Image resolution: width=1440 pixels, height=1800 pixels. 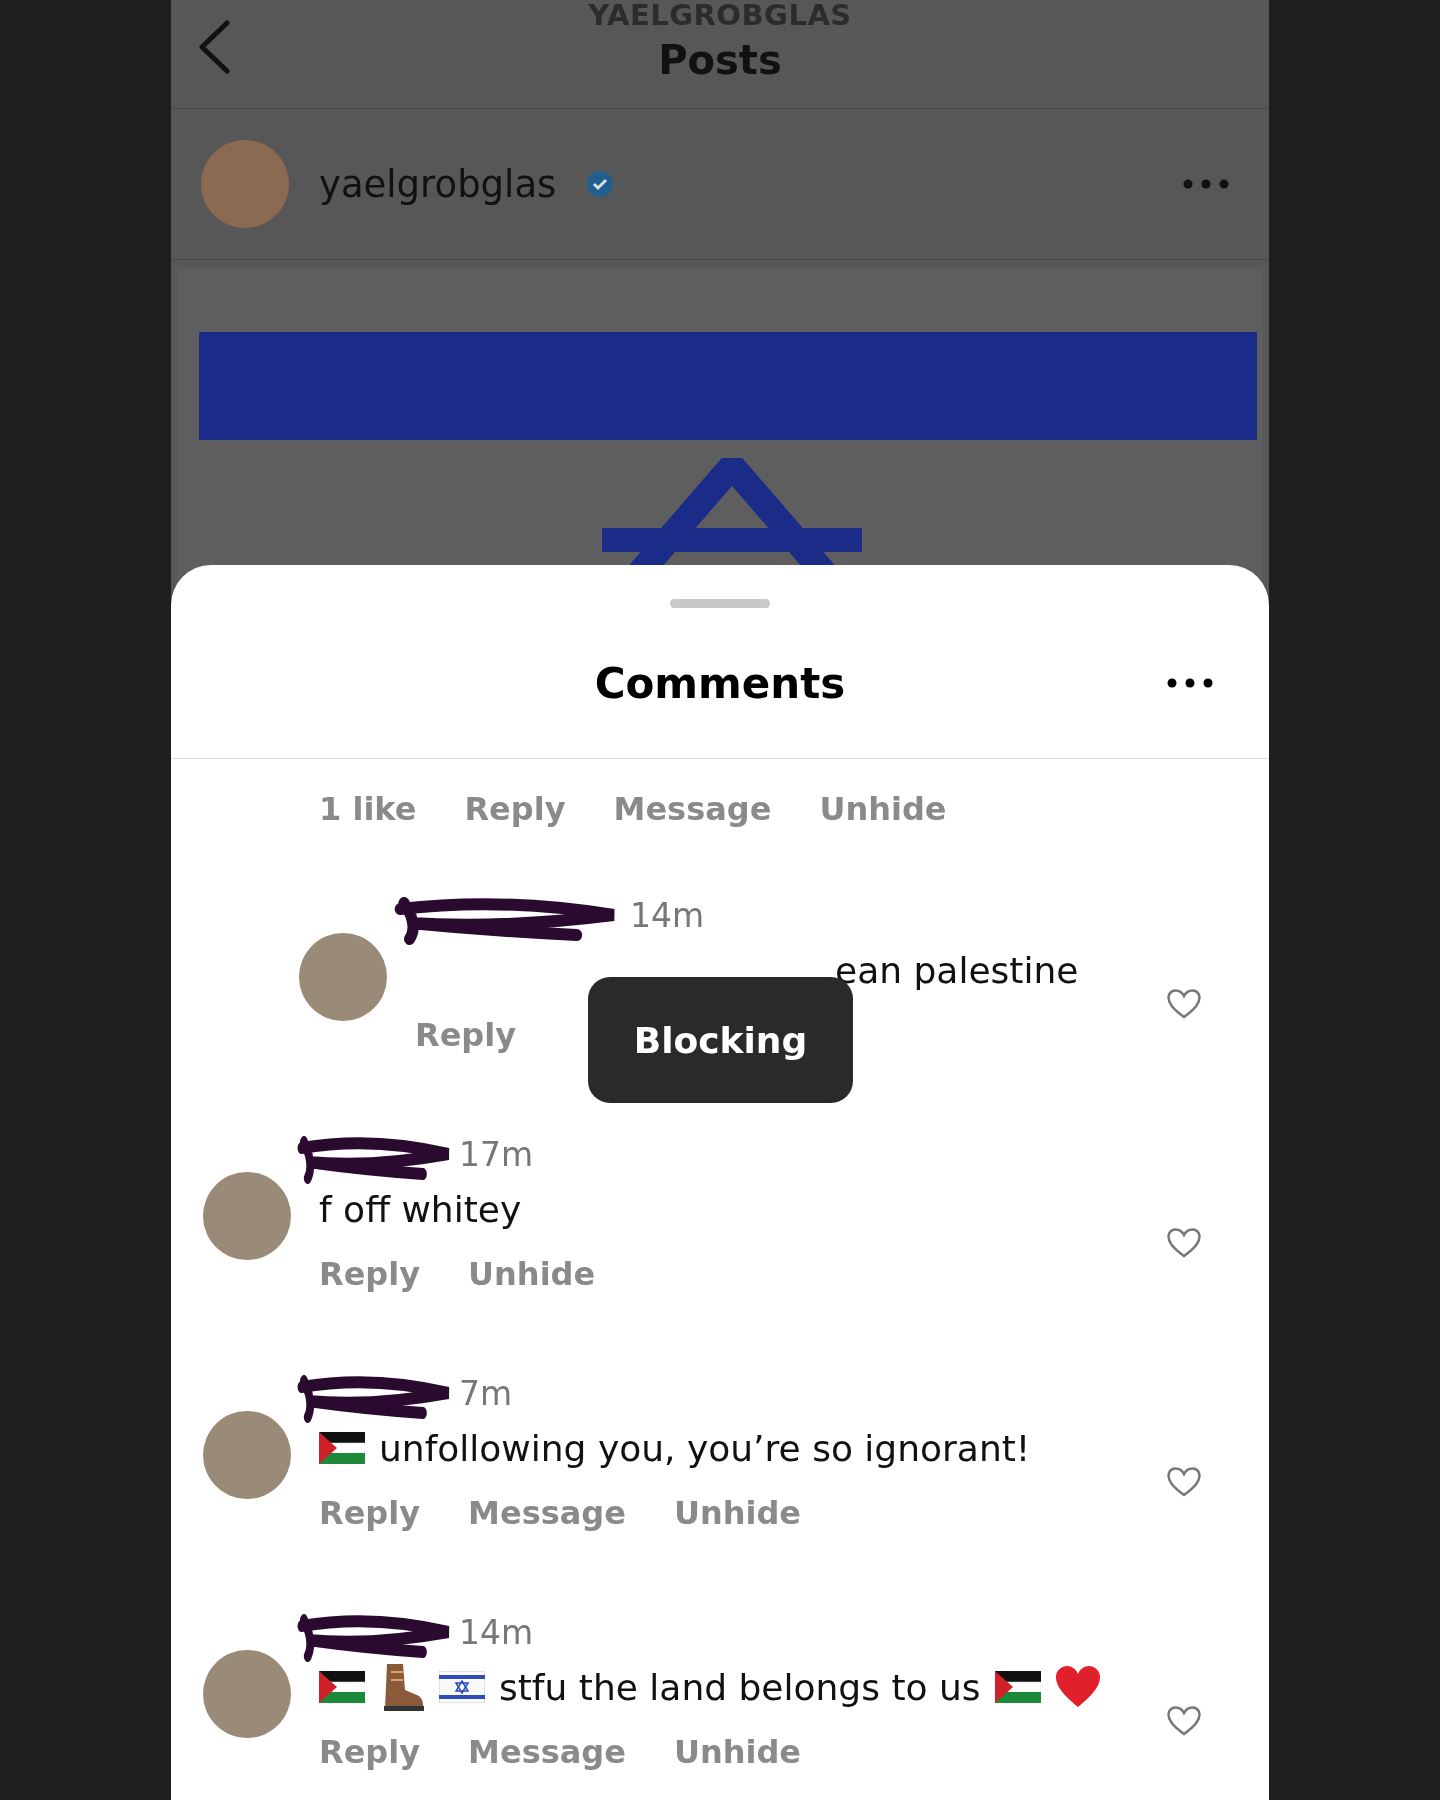 I want to click on more-icon, so click(x=1190, y=683).